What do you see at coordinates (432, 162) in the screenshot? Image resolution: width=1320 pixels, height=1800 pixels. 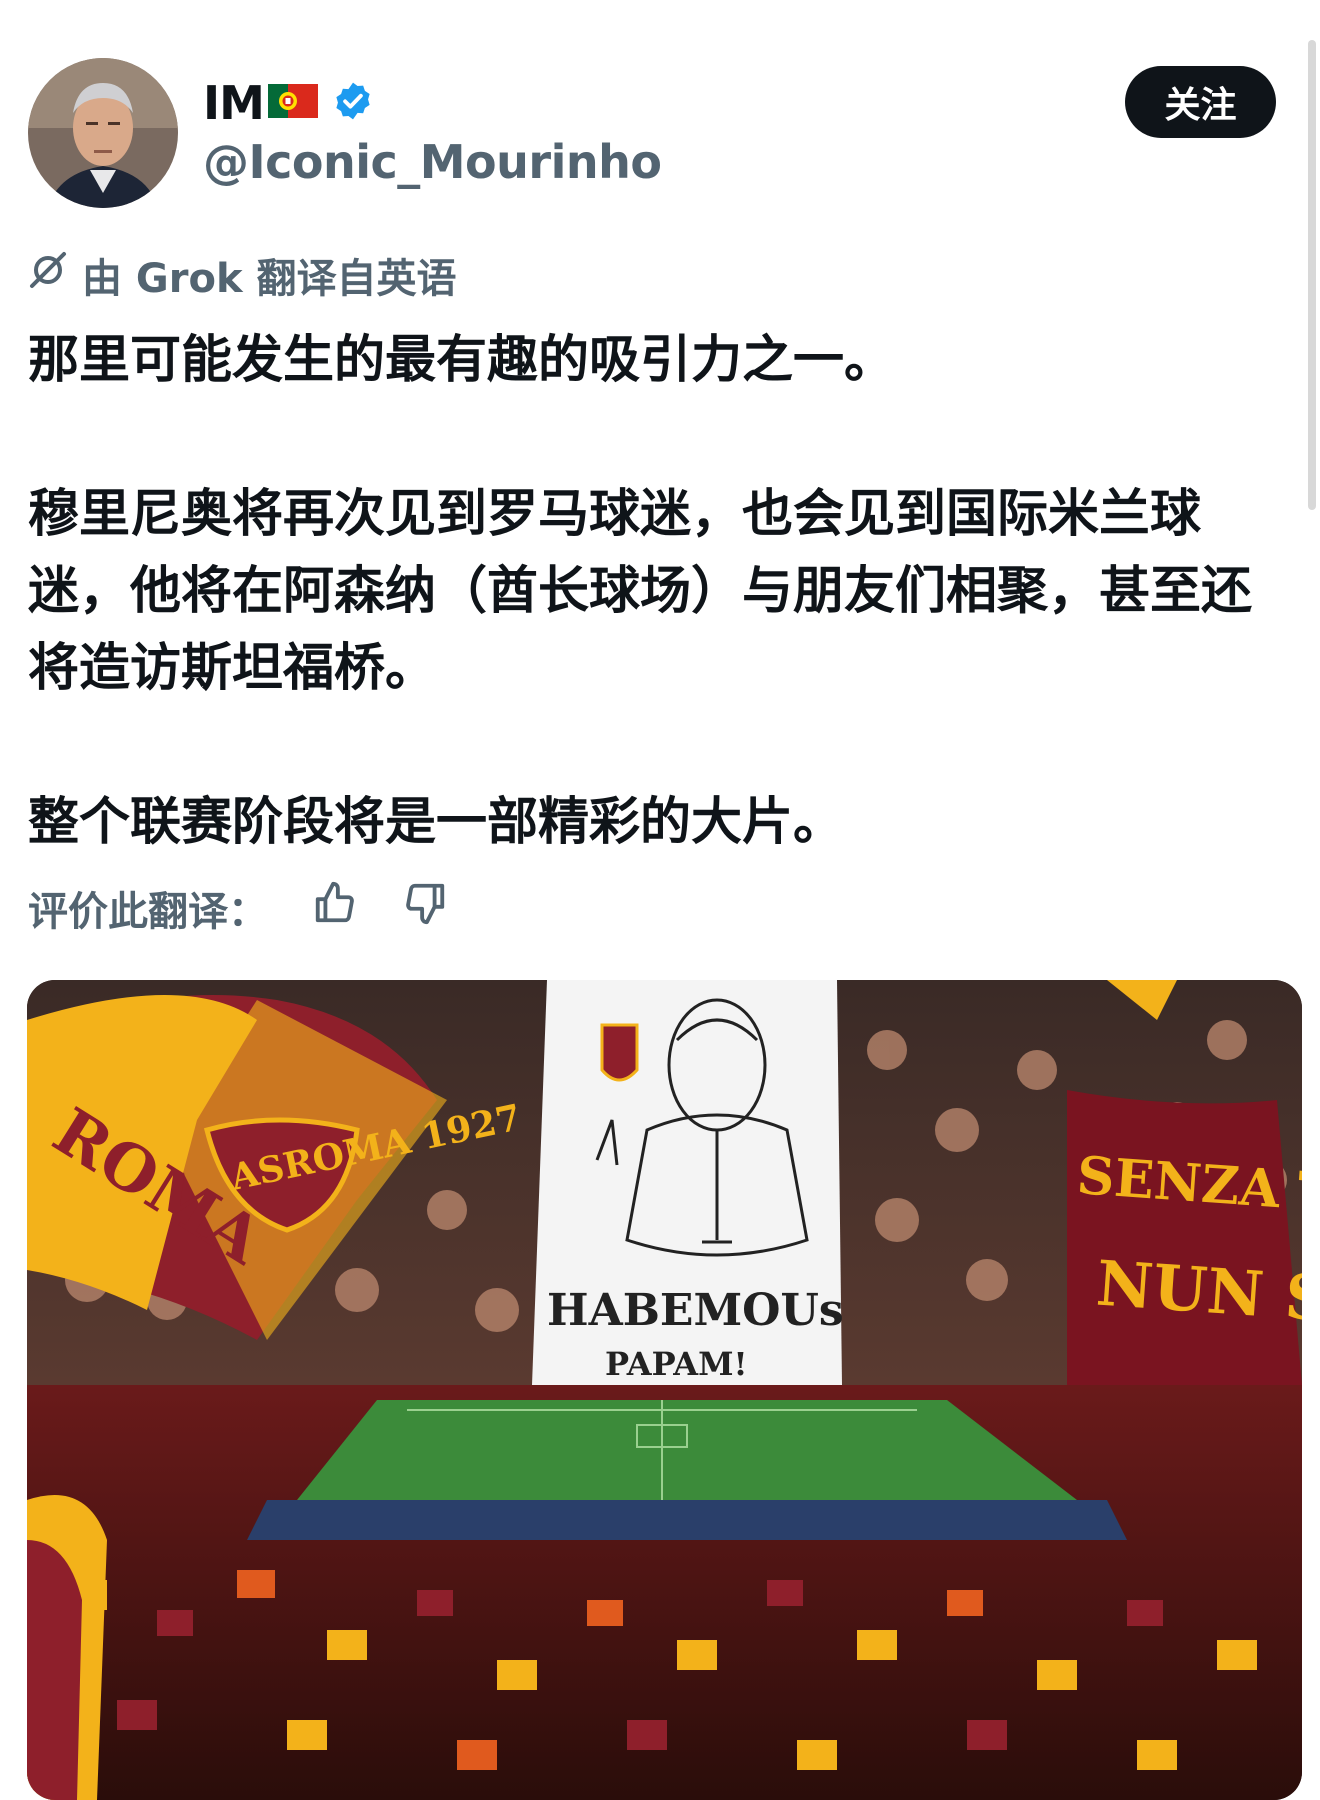 I see `author-handle: @Iconic_Mourinho` at bounding box center [432, 162].